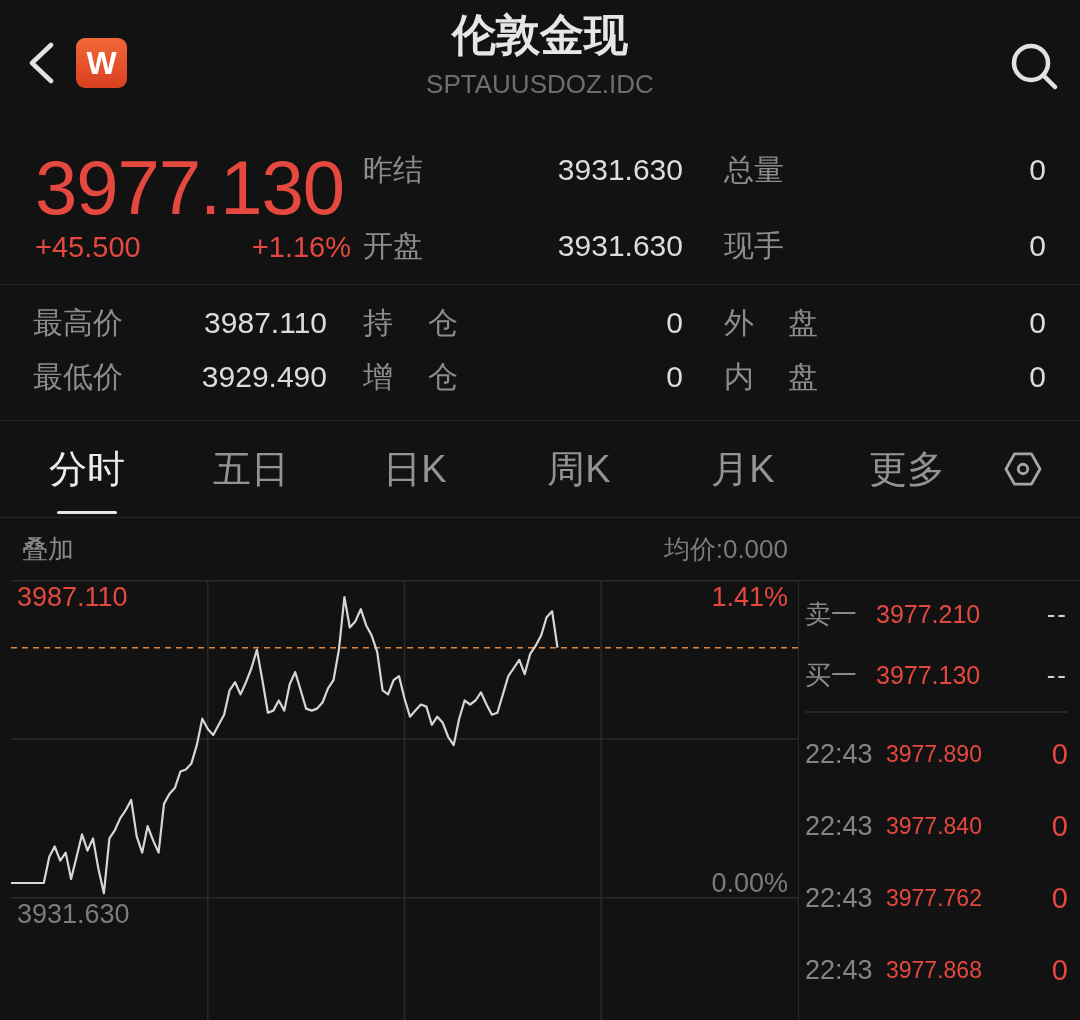 The height and width of the screenshot is (1020, 1080). I want to click on trade-price: 3977.890, so click(934, 754).